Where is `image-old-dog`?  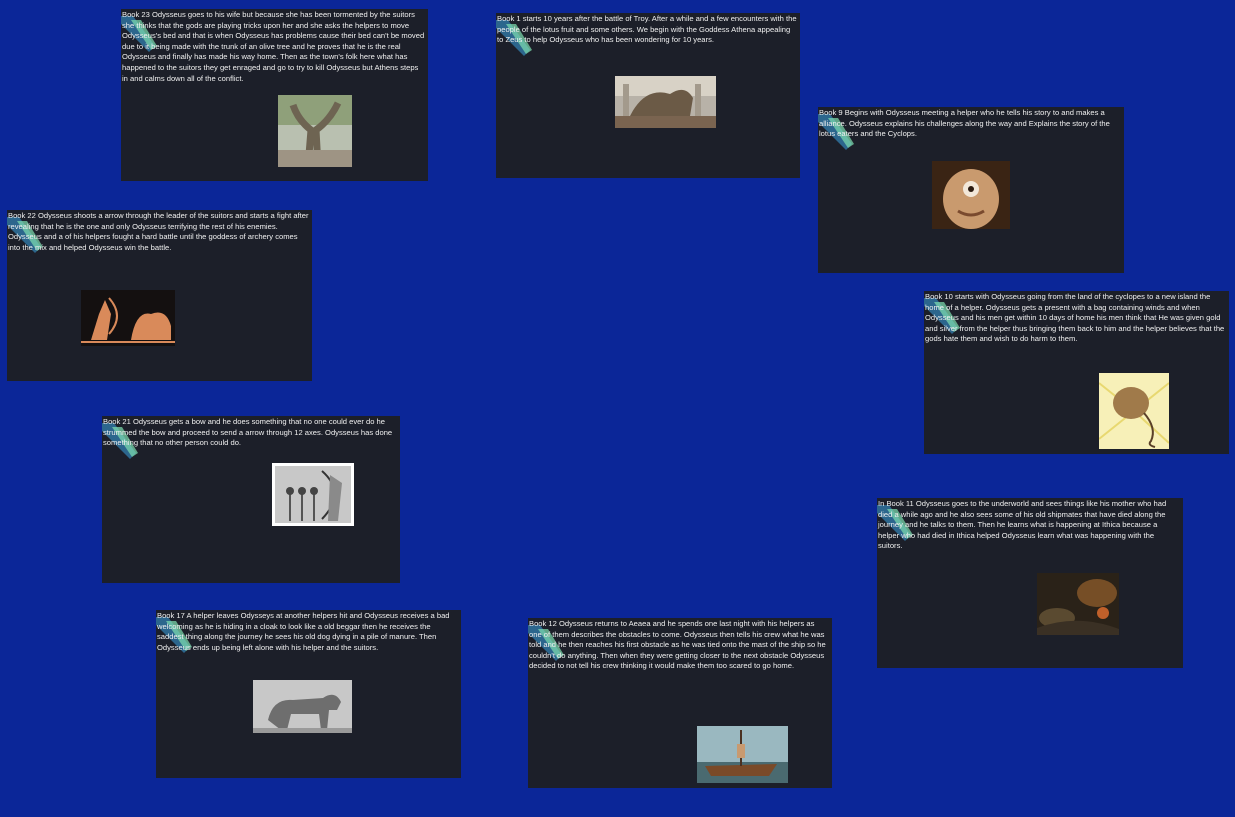 image-old-dog is located at coordinates (302, 706).